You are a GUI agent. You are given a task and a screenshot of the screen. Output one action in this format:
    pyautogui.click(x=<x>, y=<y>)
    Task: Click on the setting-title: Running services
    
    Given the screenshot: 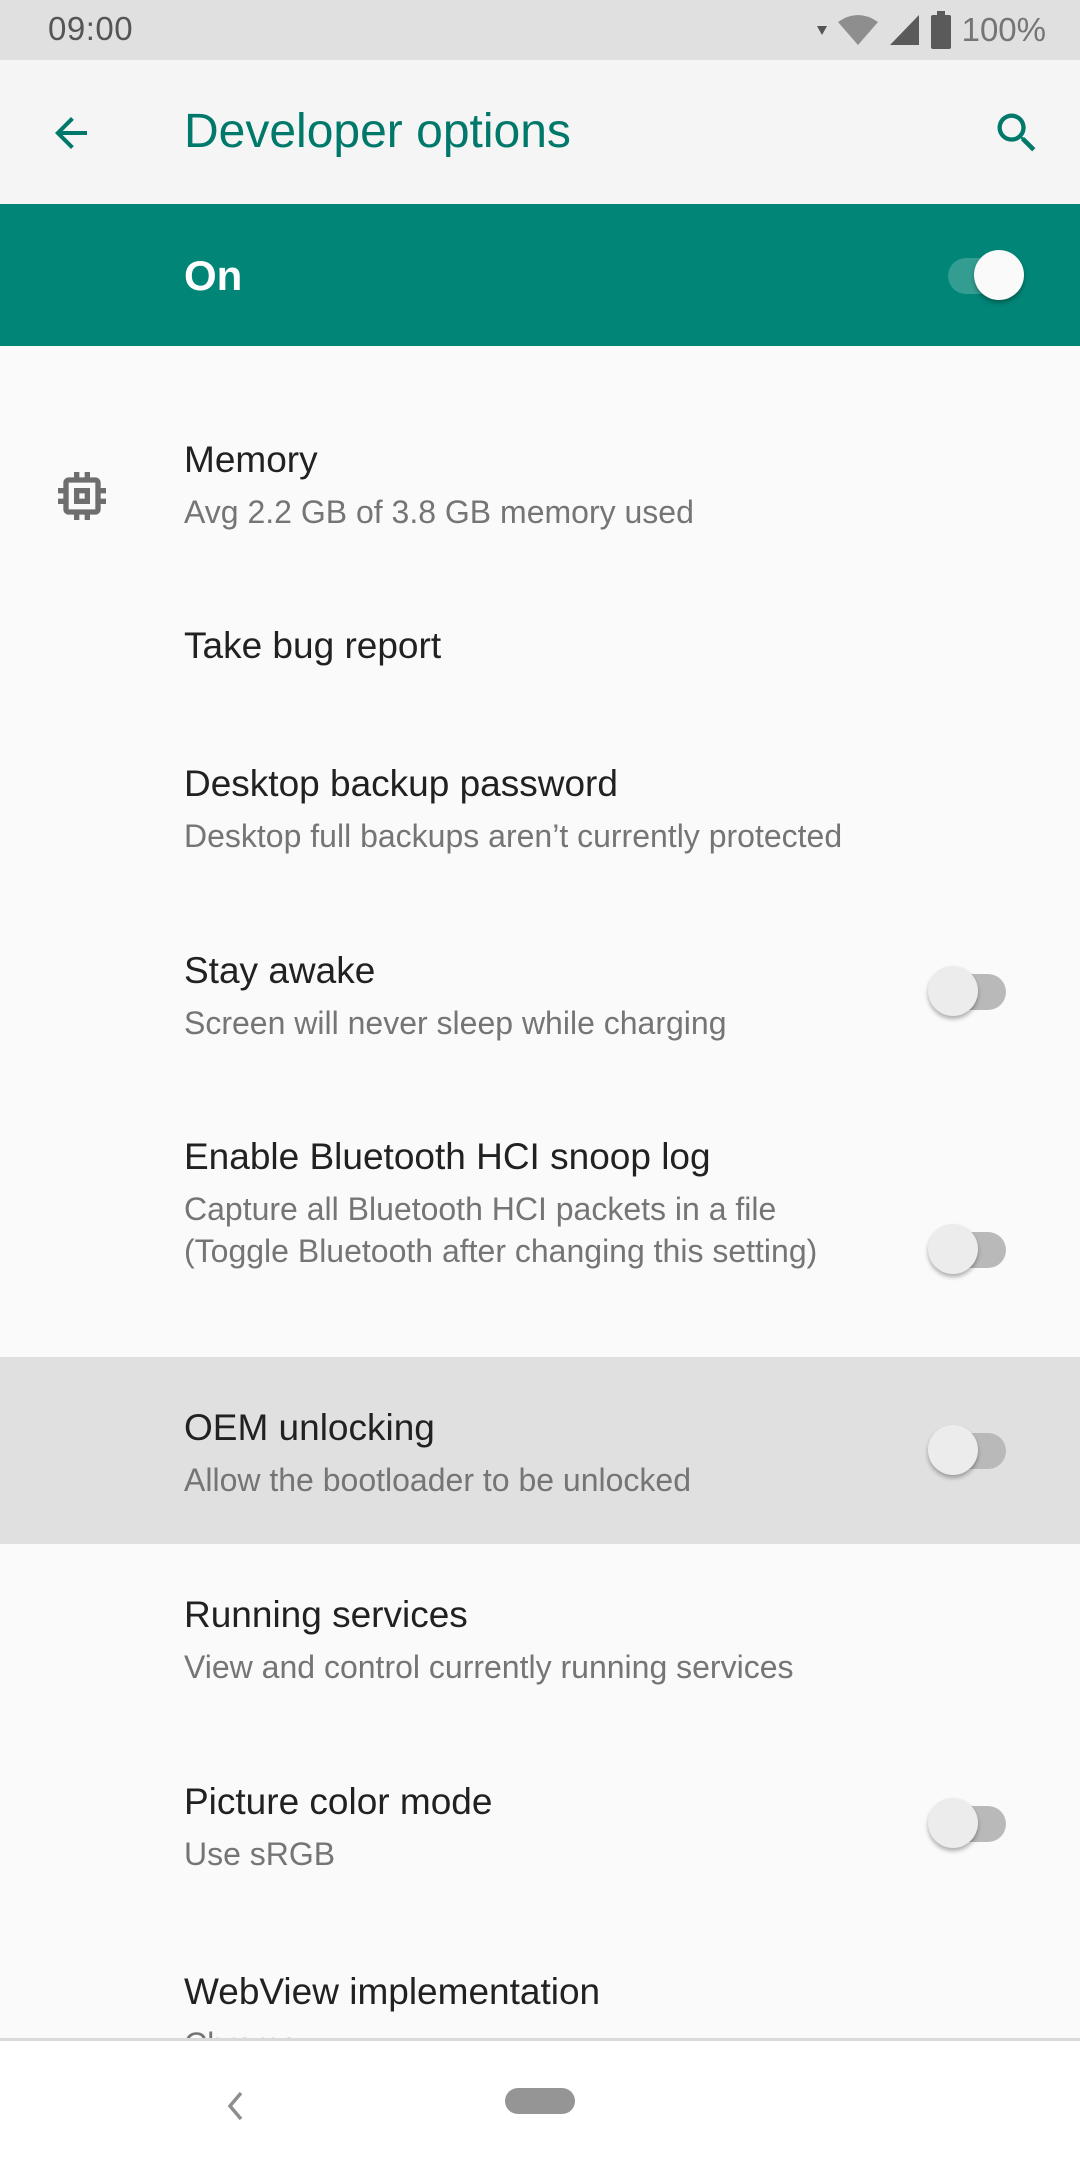 What is the action you would take?
    pyautogui.click(x=326, y=1614)
    